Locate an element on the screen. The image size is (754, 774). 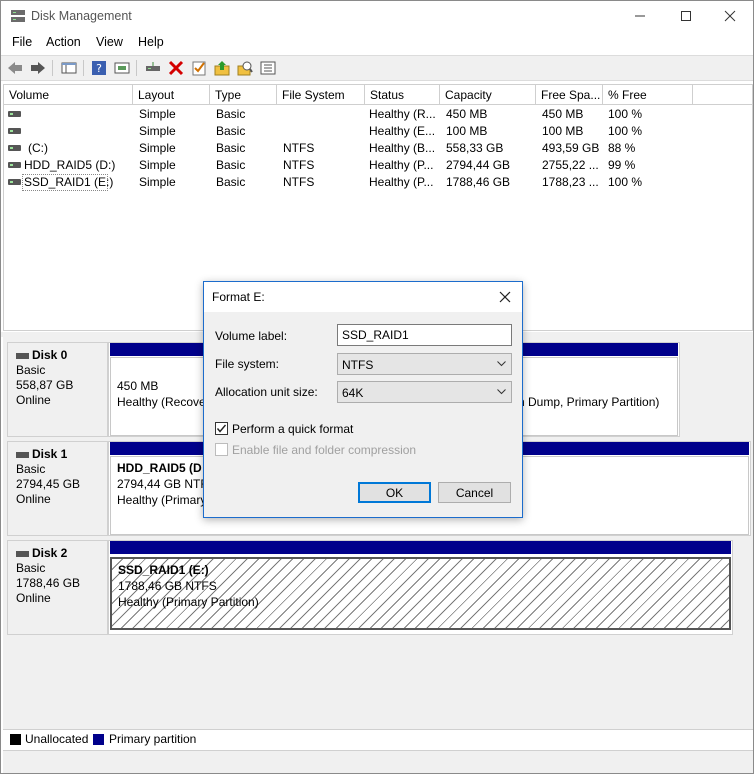
volume-label-input: SSD_RAID1 is located at coordinates (424, 335).